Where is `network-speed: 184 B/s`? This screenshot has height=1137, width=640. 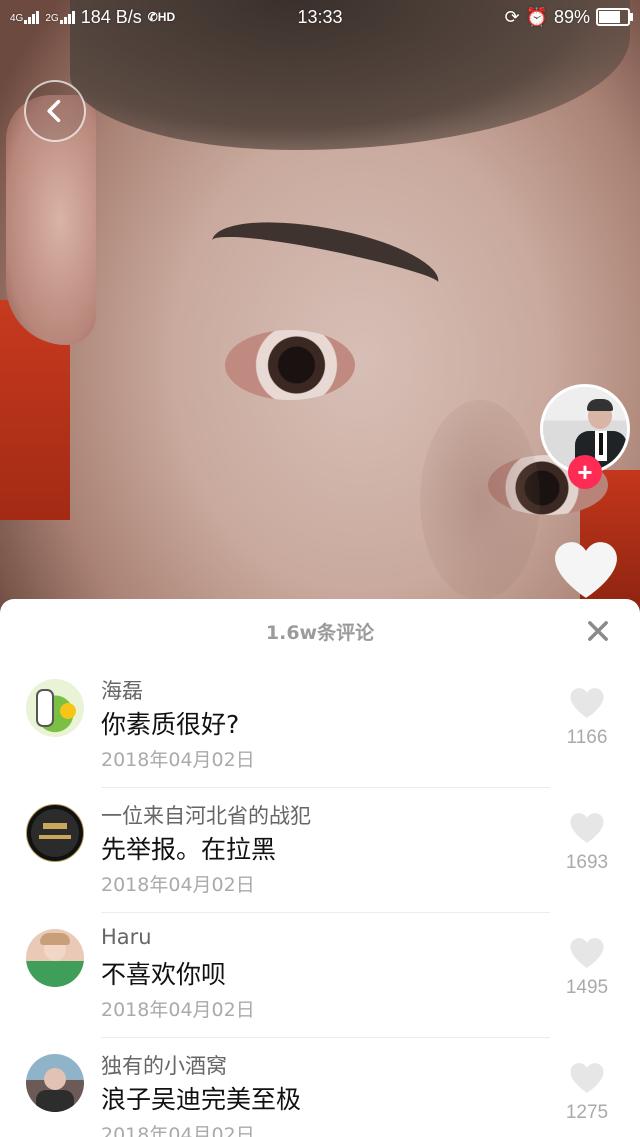 network-speed: 184 B/s is located at coordinates (111, 16).